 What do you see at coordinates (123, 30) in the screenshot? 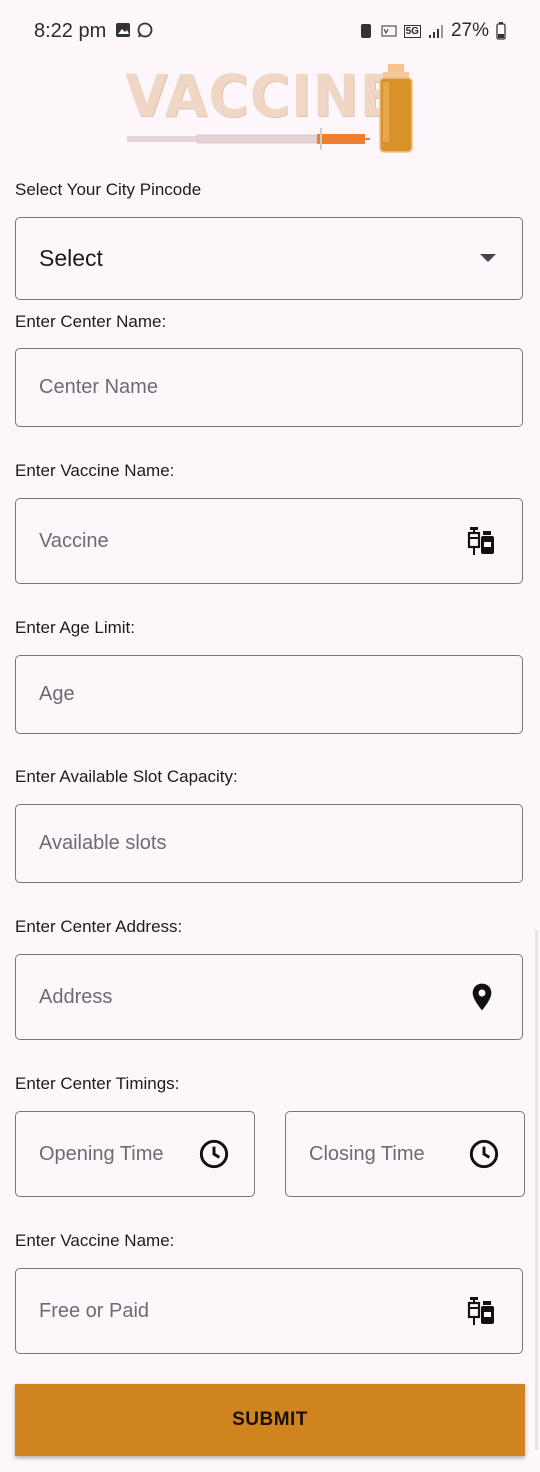
I see `gallery-icon` at bounding box center [123, 30].